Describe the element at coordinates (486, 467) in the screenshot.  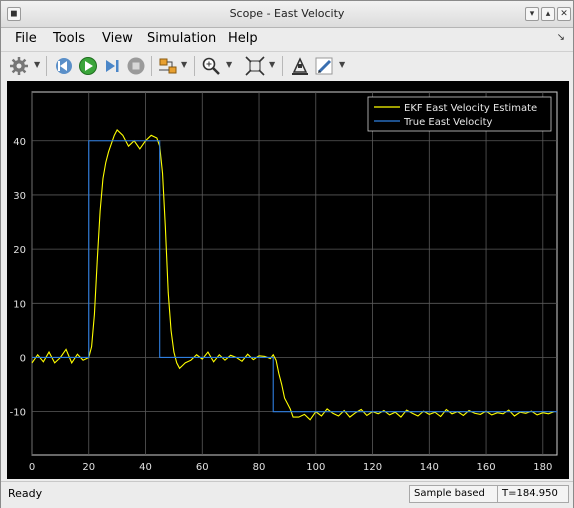
I see `x-tick-label: 160` at that location.